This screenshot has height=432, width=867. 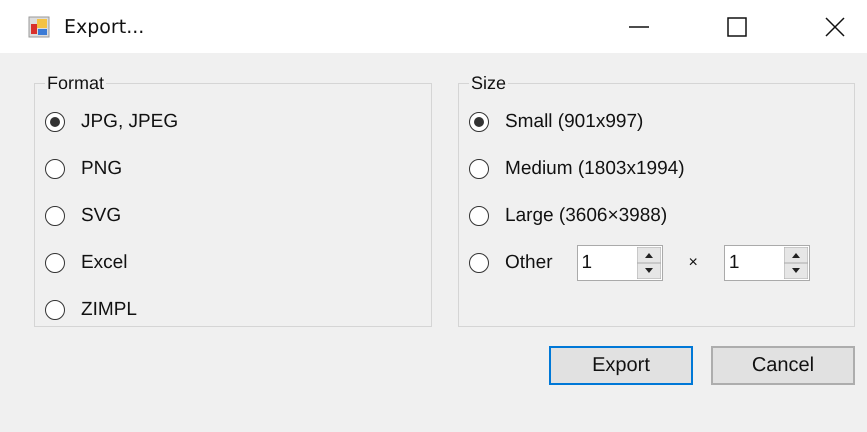 I want to click on radio-label: JPG, JPEG, so click(x=129, y=121).